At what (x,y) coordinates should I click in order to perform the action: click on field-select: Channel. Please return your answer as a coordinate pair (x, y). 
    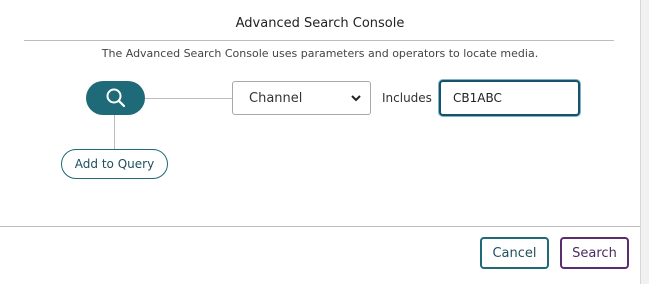
    Looking at the image, I should click on (301, 98).